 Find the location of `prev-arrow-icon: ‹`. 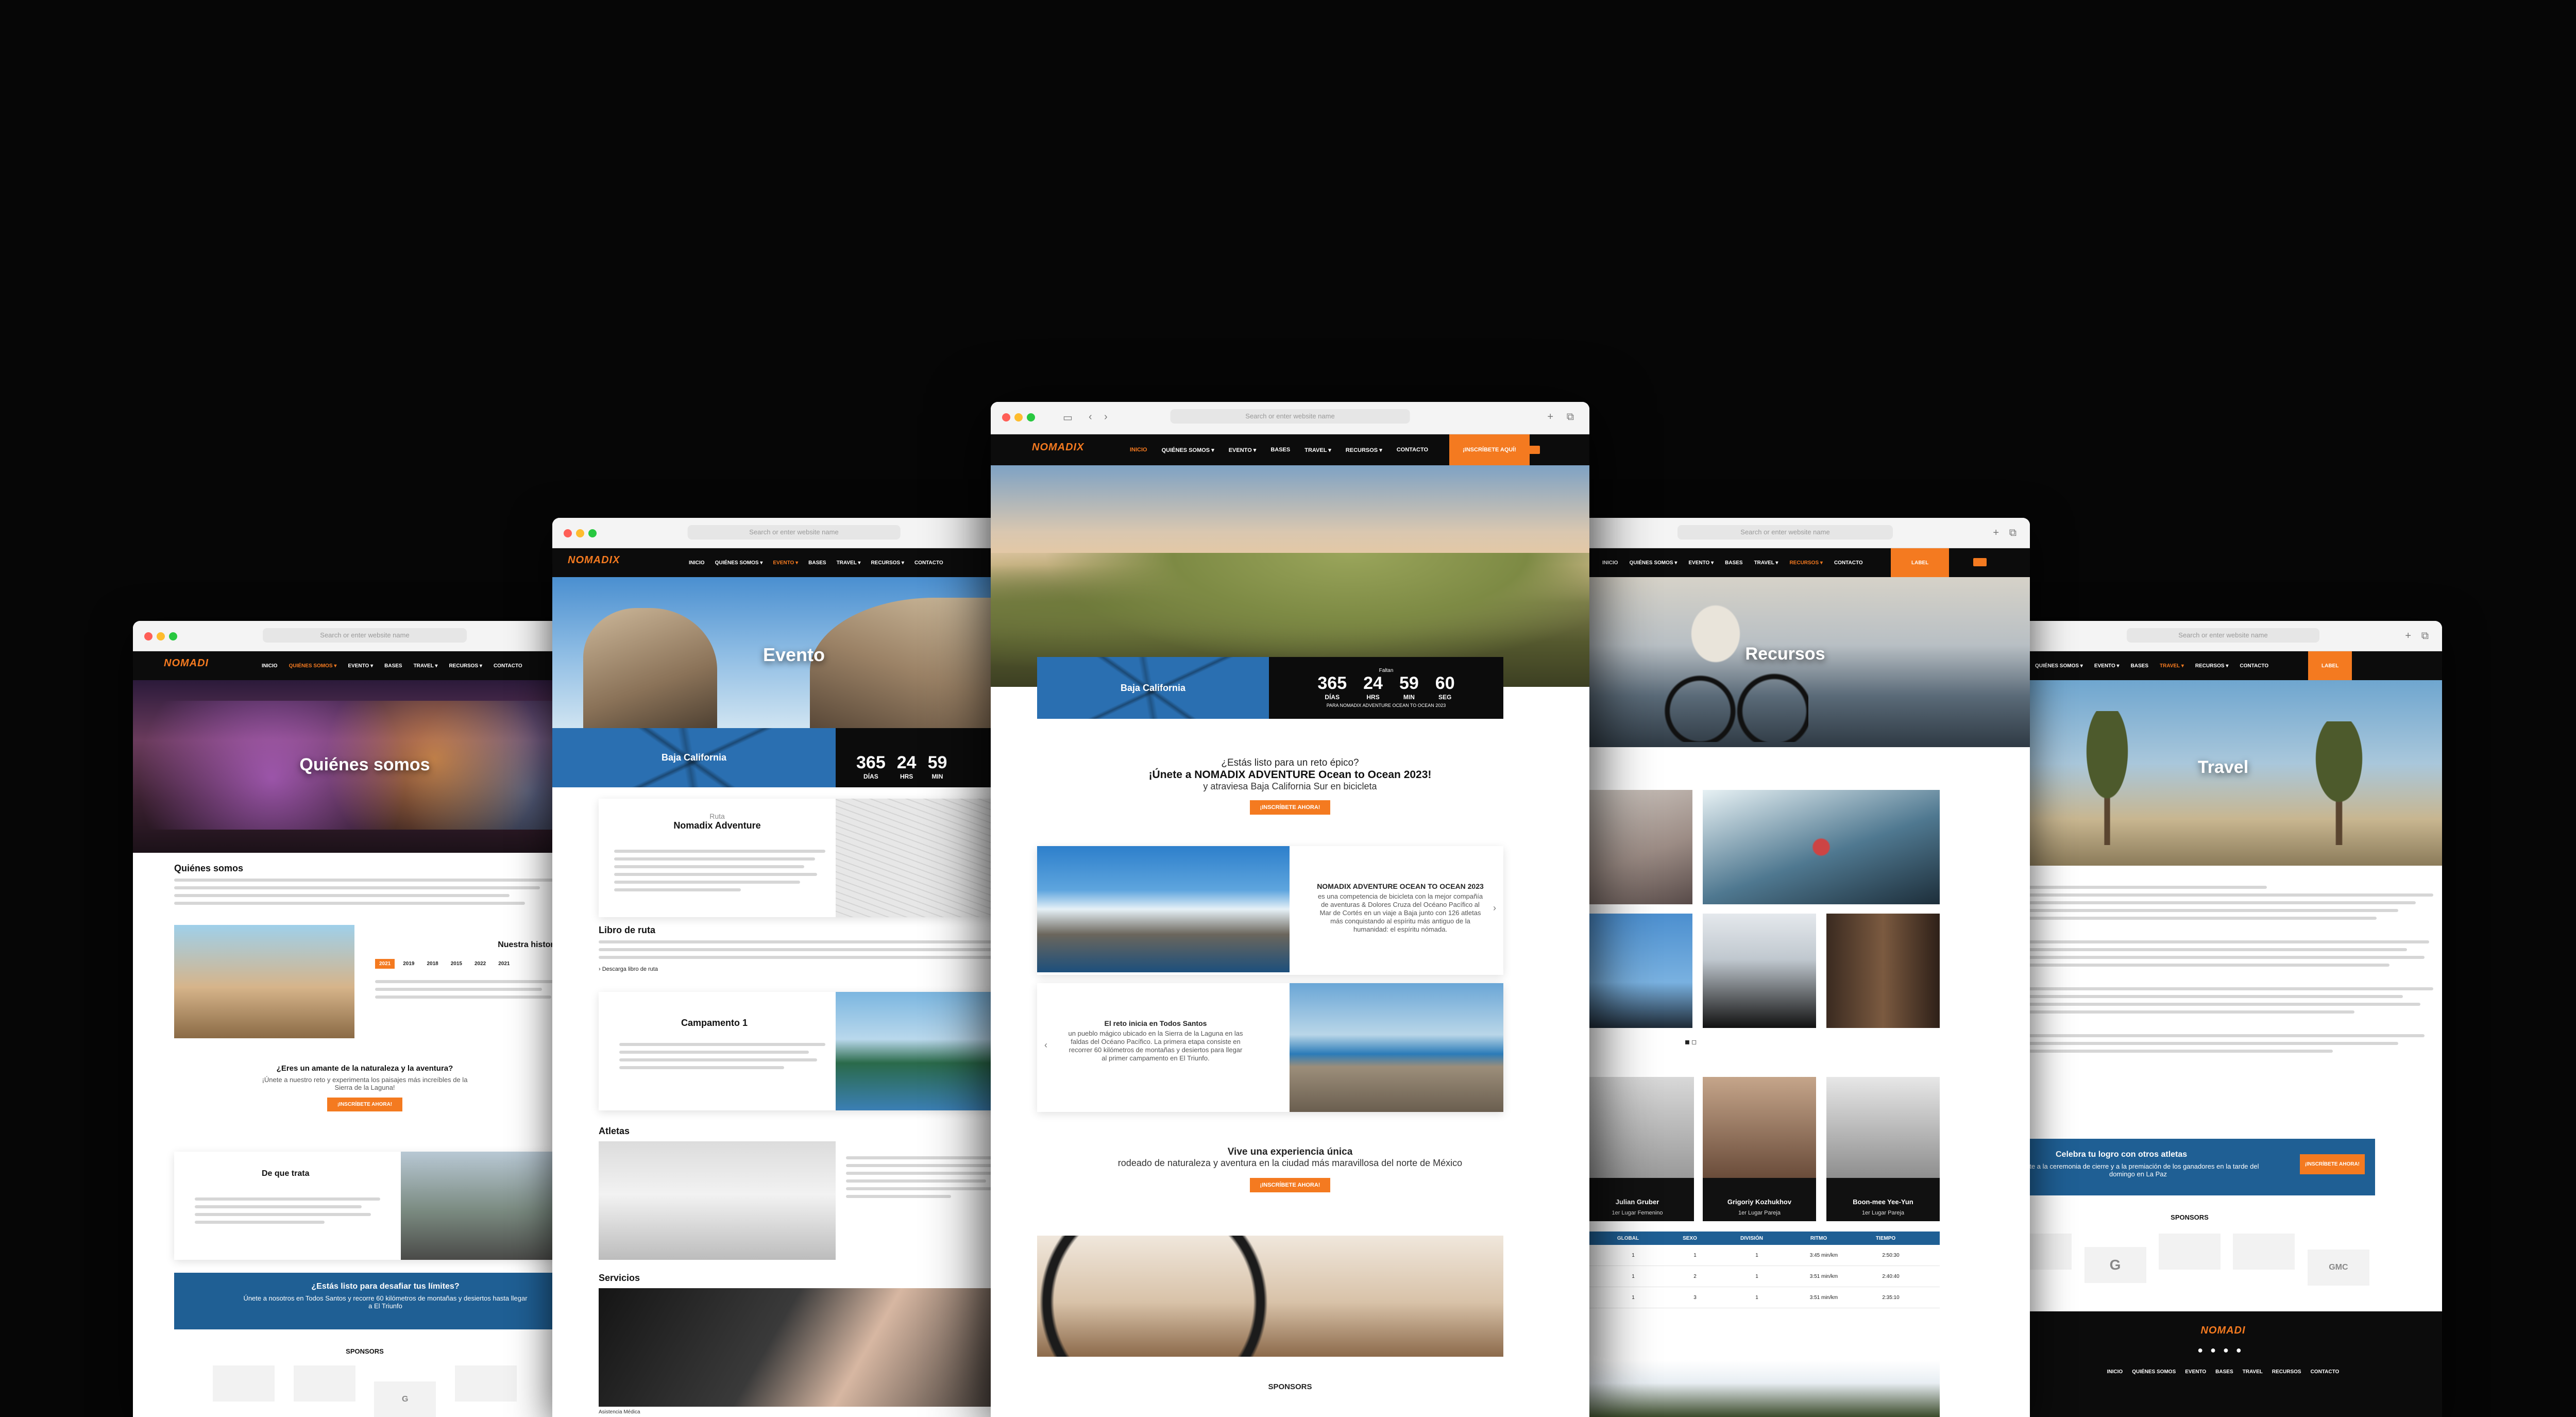

prev-arrow-icon: ‹ is located at coordinates (1045, 1045).